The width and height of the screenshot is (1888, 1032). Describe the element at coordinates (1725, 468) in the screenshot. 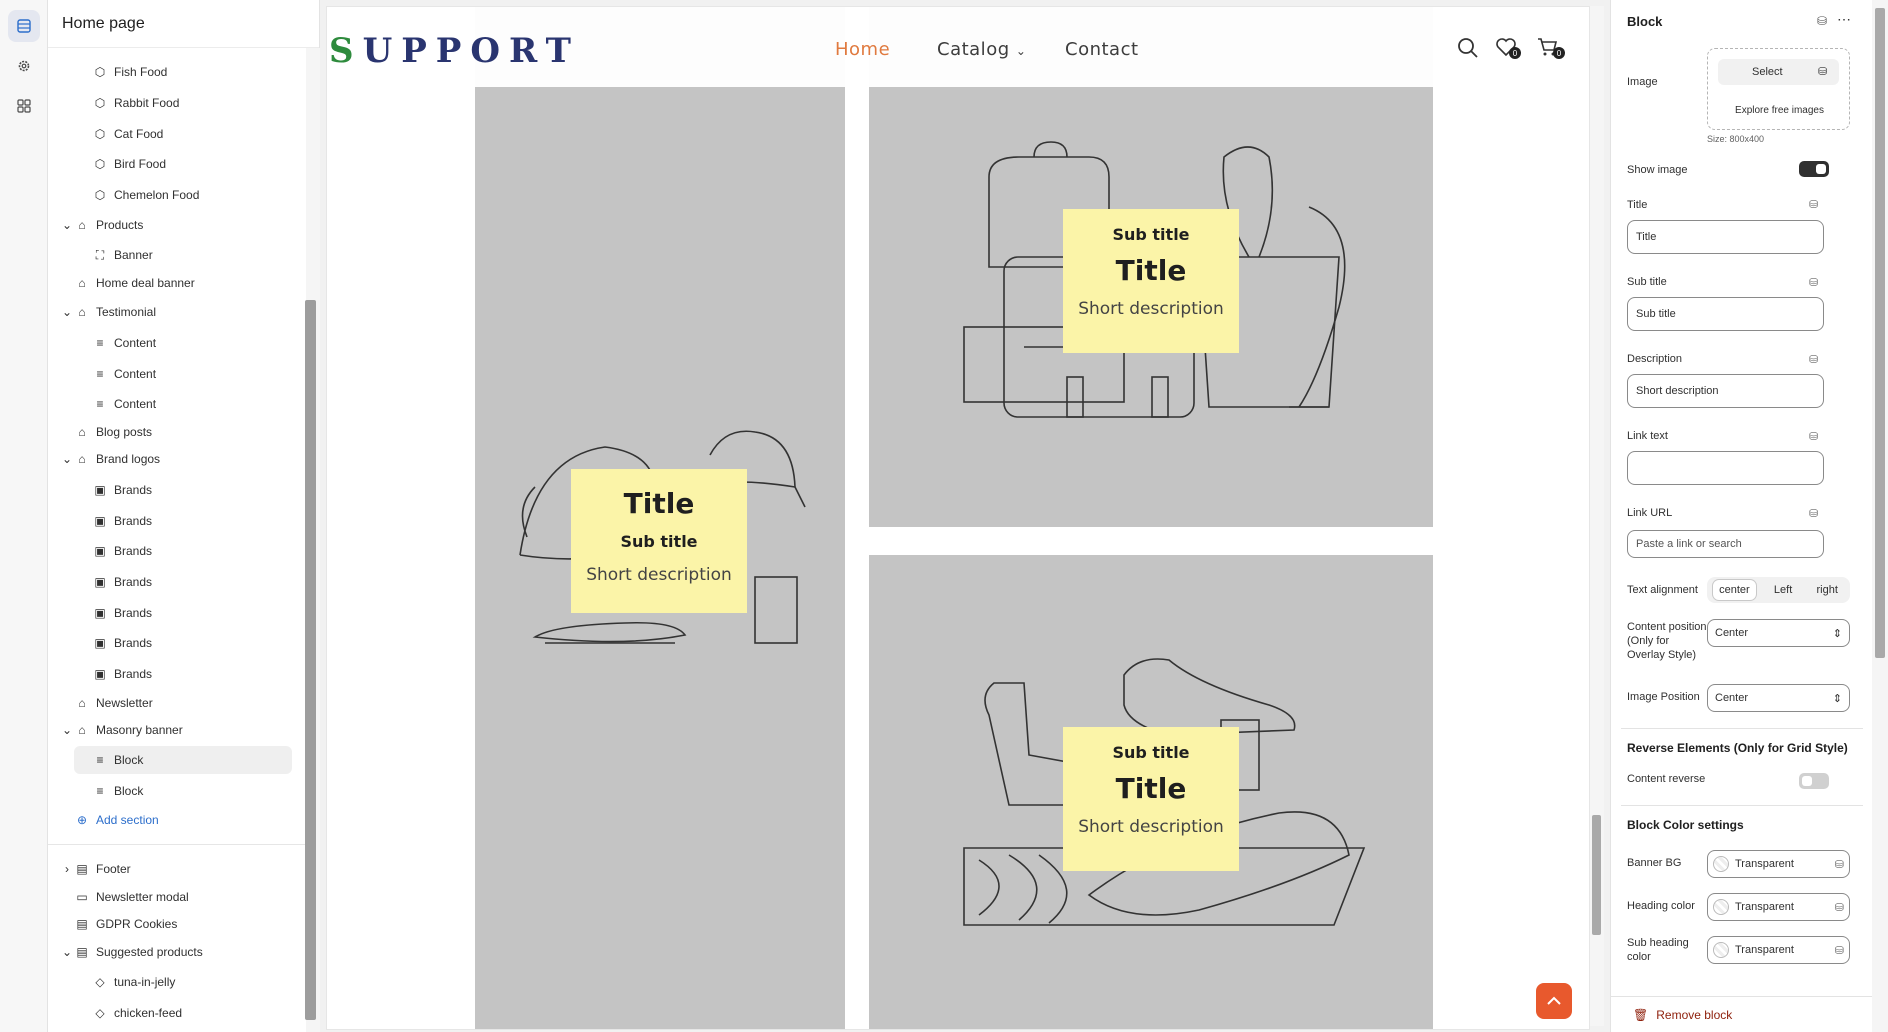

I see `link-text-input` at that location.